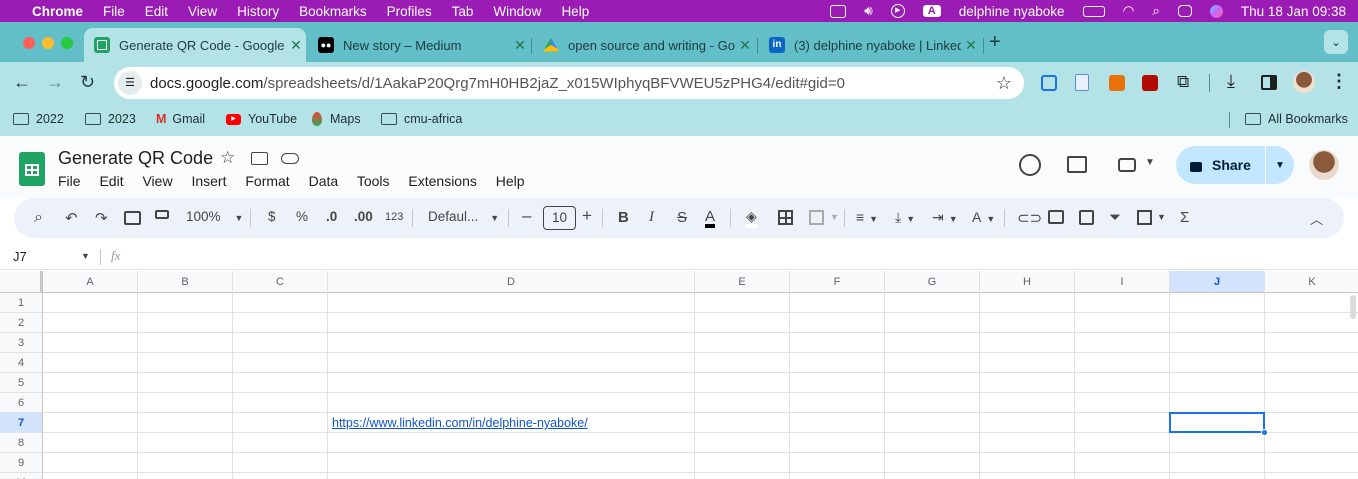 The image size is (1358, 479). Describe the element at coordinates (195, 45) in the screenshot. I see `tab-sheets: Generate QR Code - Google Sheets ✕` at that location.